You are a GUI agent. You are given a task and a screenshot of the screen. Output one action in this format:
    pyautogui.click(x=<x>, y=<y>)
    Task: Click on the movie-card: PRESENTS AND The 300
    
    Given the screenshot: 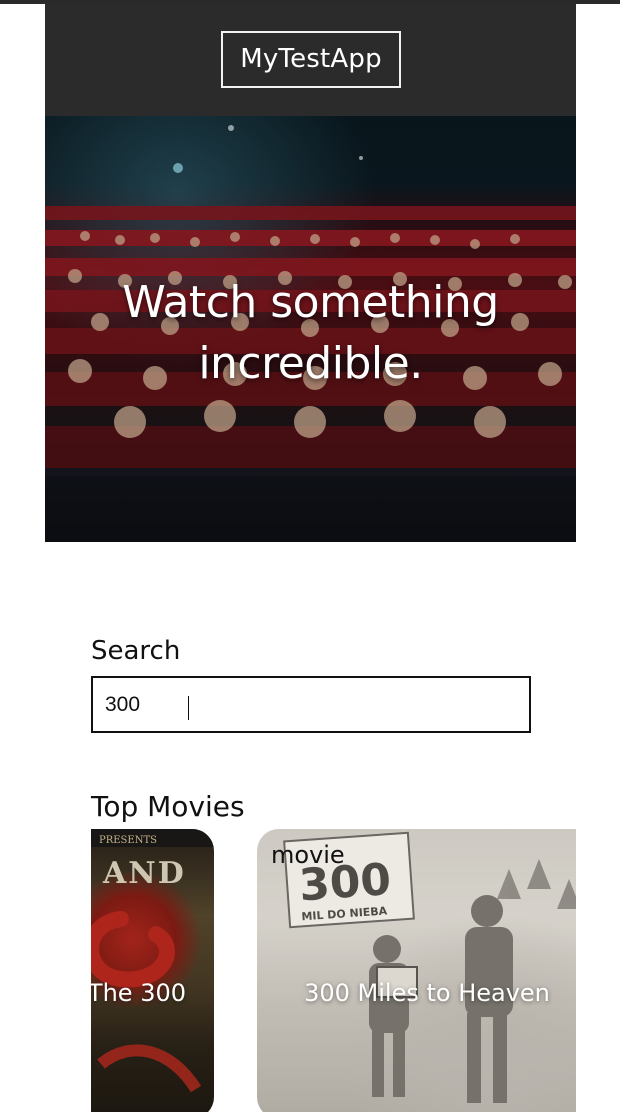 What is the action you would take?
    pyautogui.click(x=152, y=970)
    